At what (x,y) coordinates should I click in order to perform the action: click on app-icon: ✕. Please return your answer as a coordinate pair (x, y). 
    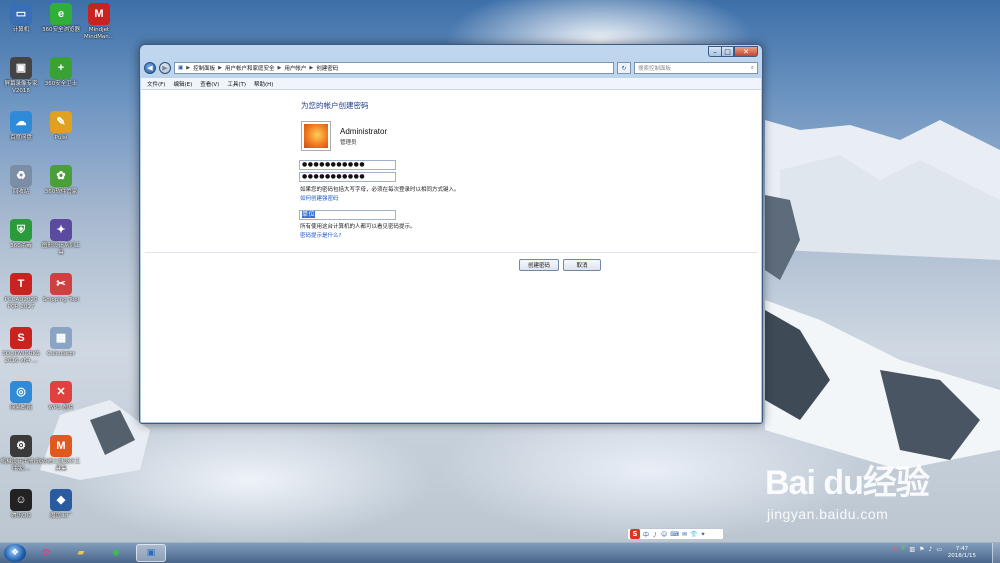
    Looking at the image, I should click on (61, 392).